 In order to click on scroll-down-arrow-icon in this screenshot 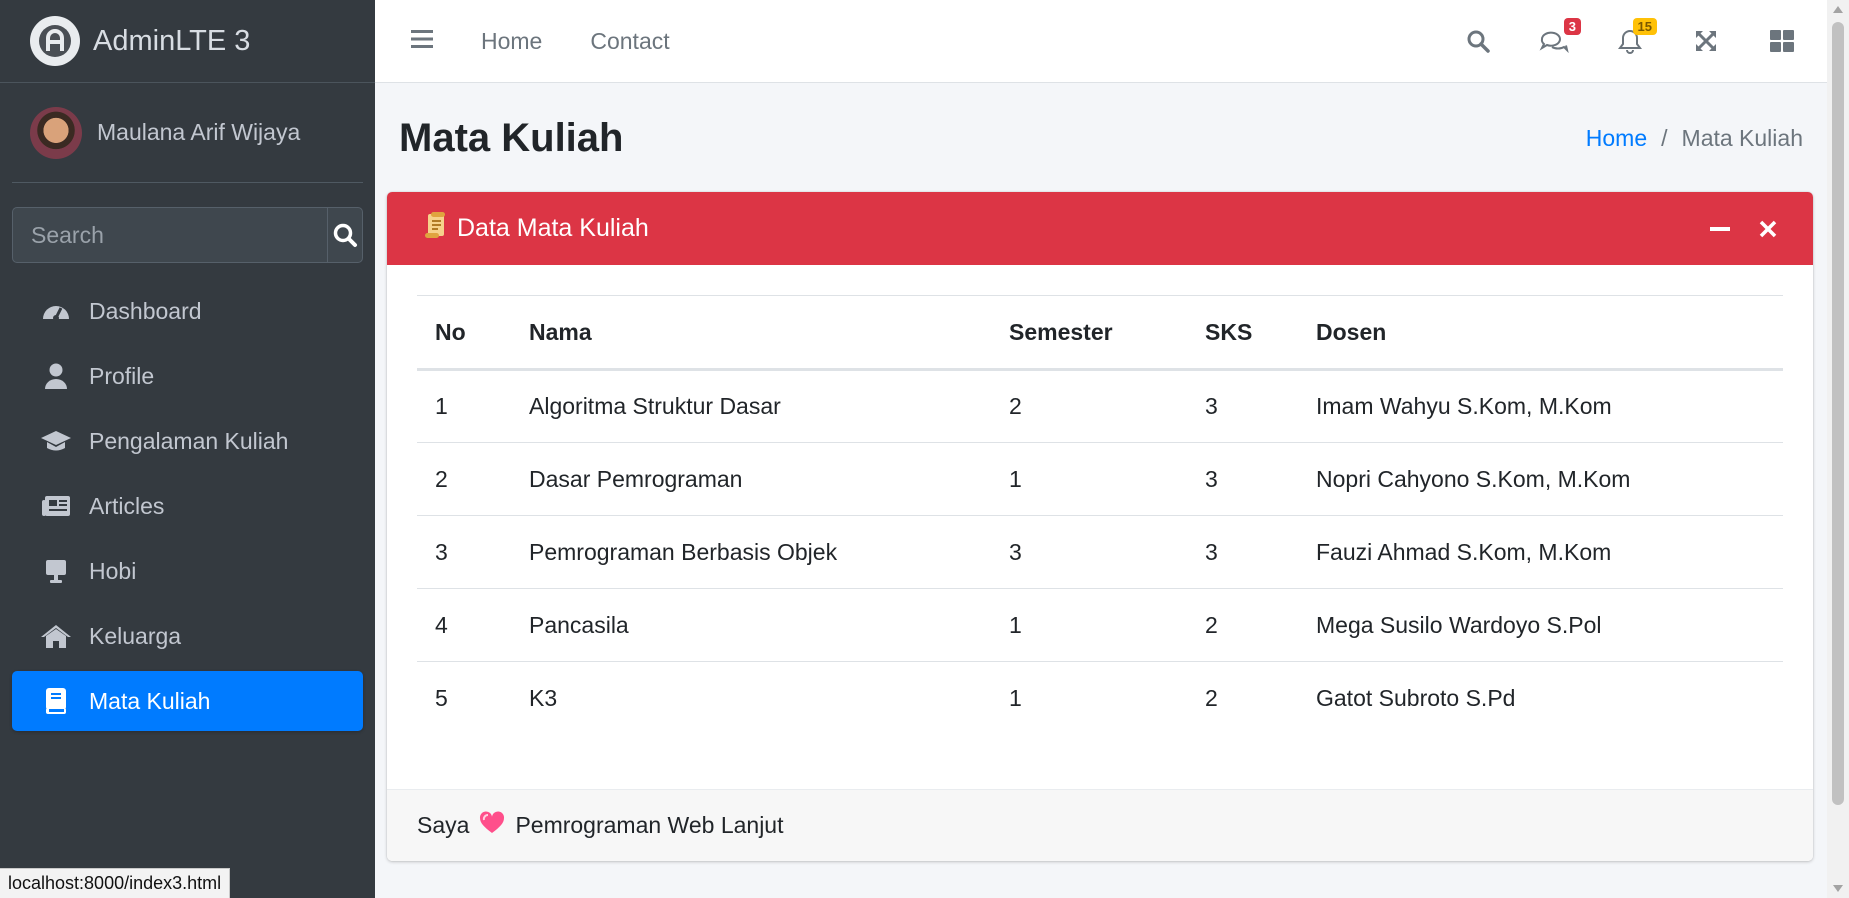, I will do `click(1838, 888)`.